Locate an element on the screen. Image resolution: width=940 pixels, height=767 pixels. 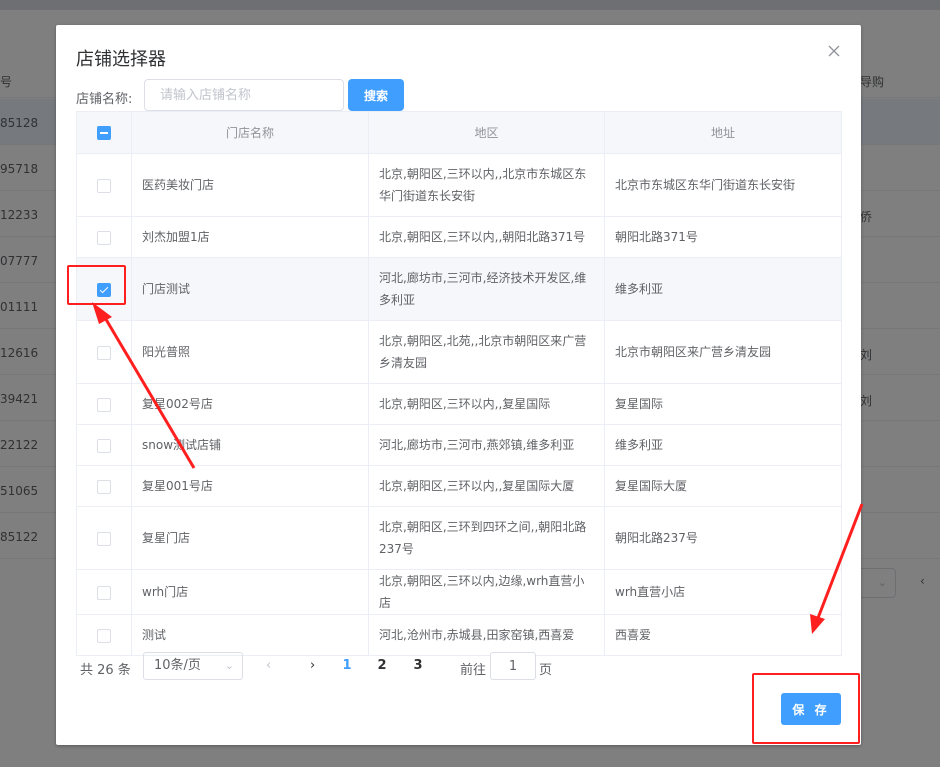
page-number-3: 3 is located at coordinates (418, 665).